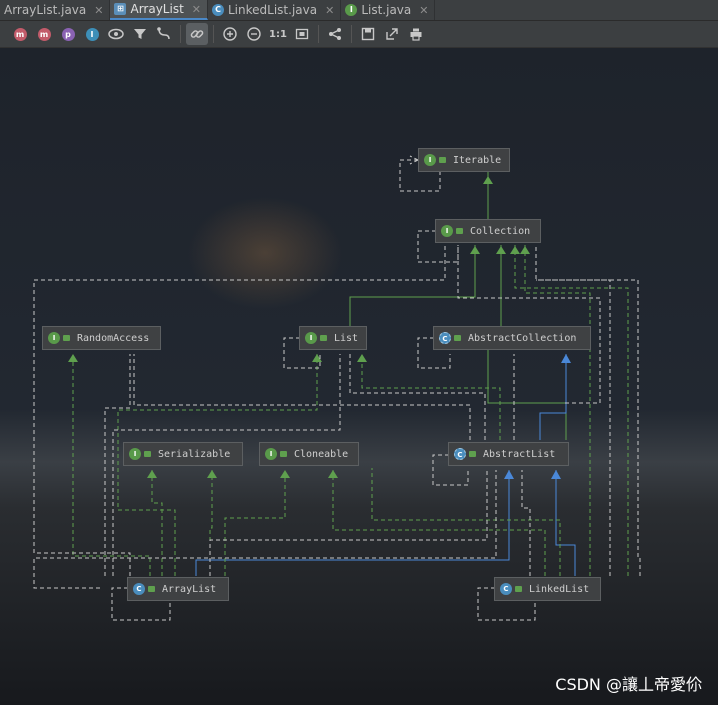 The height and width of the screenshot is (705, 718). I want to click on share-icon, so click(335, 34).